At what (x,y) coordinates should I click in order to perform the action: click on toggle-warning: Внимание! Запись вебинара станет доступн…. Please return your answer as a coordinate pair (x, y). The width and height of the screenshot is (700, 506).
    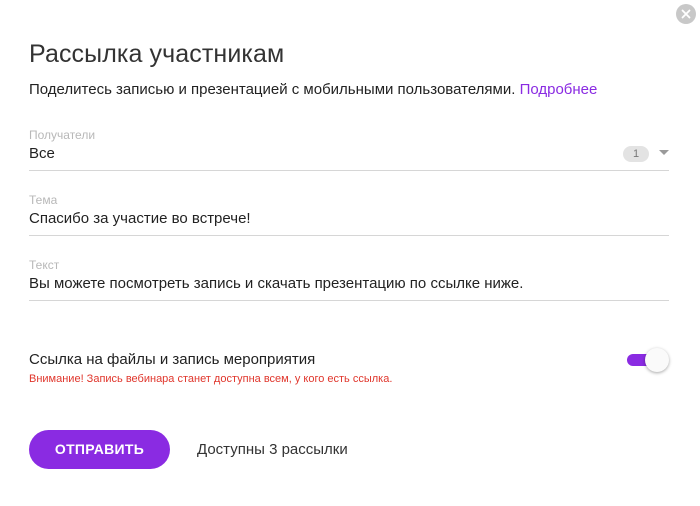
    Looking at the image, I should click on (211, 379).